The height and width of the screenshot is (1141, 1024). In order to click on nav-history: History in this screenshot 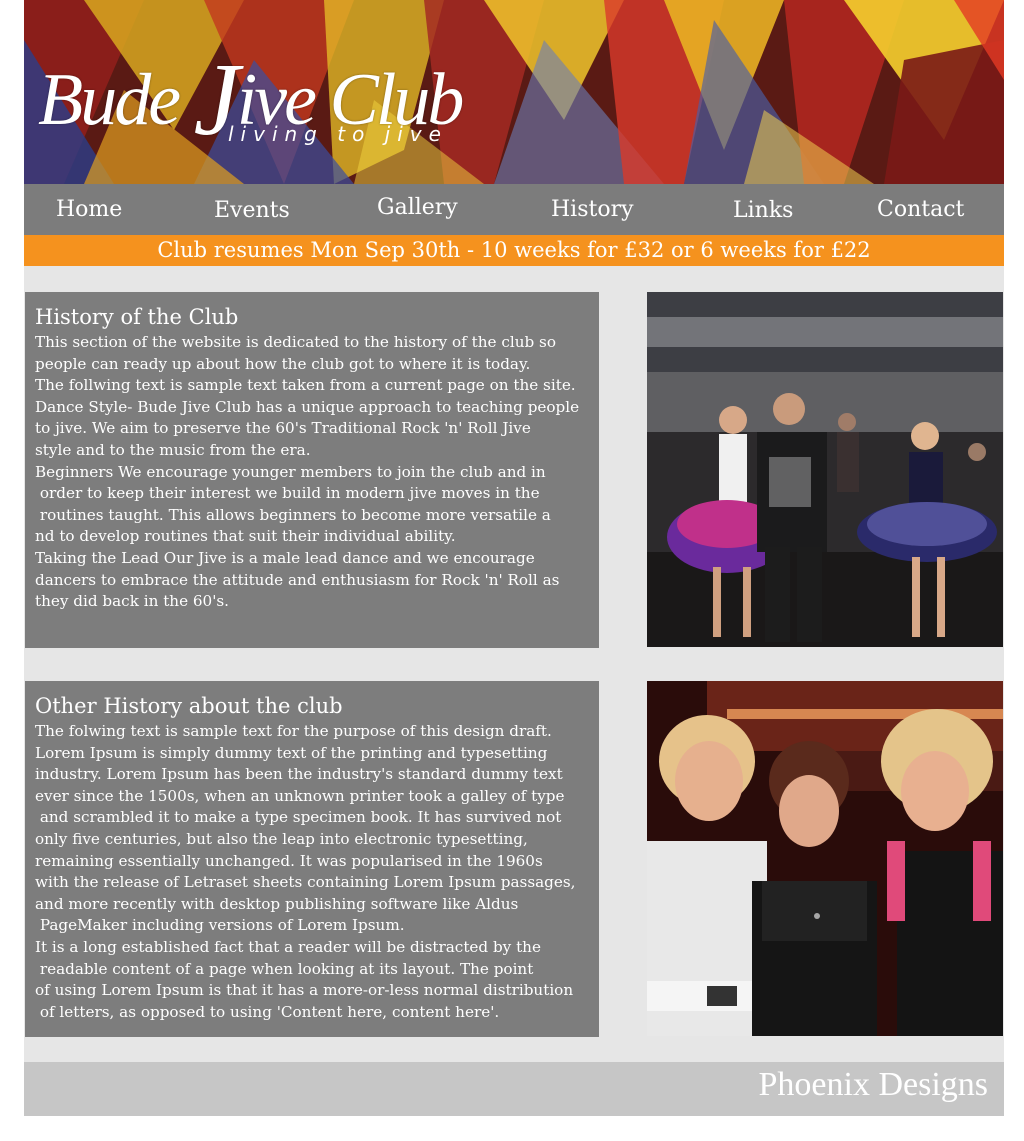, I will do `click(592, 209)`.